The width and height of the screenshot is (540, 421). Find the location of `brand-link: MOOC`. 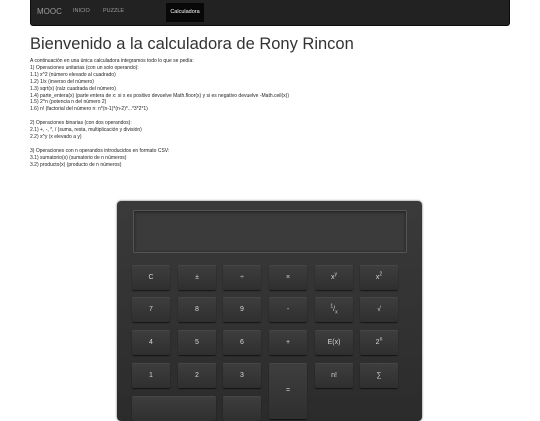

brand-link: MOOC is located at coordinates (49, 11).